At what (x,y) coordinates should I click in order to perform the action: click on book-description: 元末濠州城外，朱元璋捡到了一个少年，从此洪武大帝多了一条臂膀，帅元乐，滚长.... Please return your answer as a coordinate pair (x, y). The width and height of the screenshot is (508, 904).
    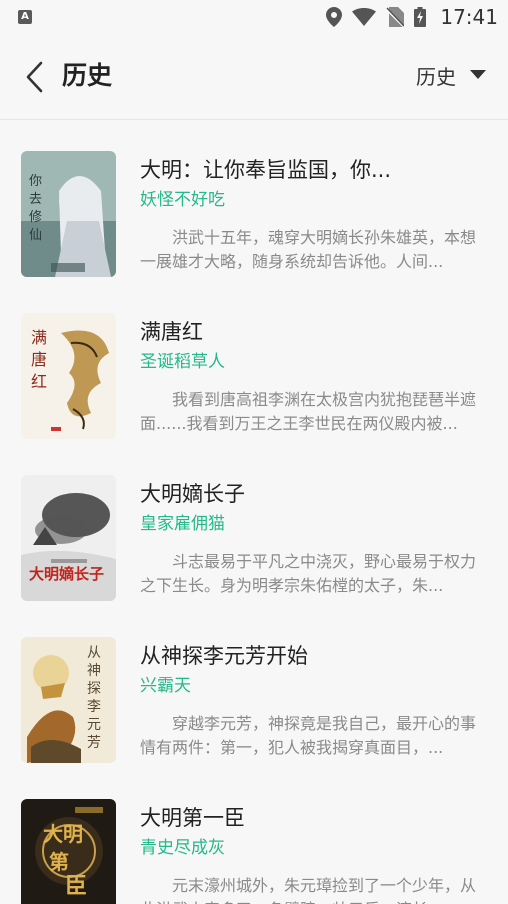
    Looking at the image, I should click on (308, 890).